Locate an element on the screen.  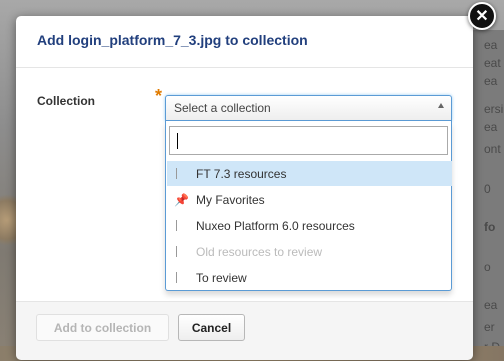
option-label: Old resources to review is located at coordinates (259, 251).